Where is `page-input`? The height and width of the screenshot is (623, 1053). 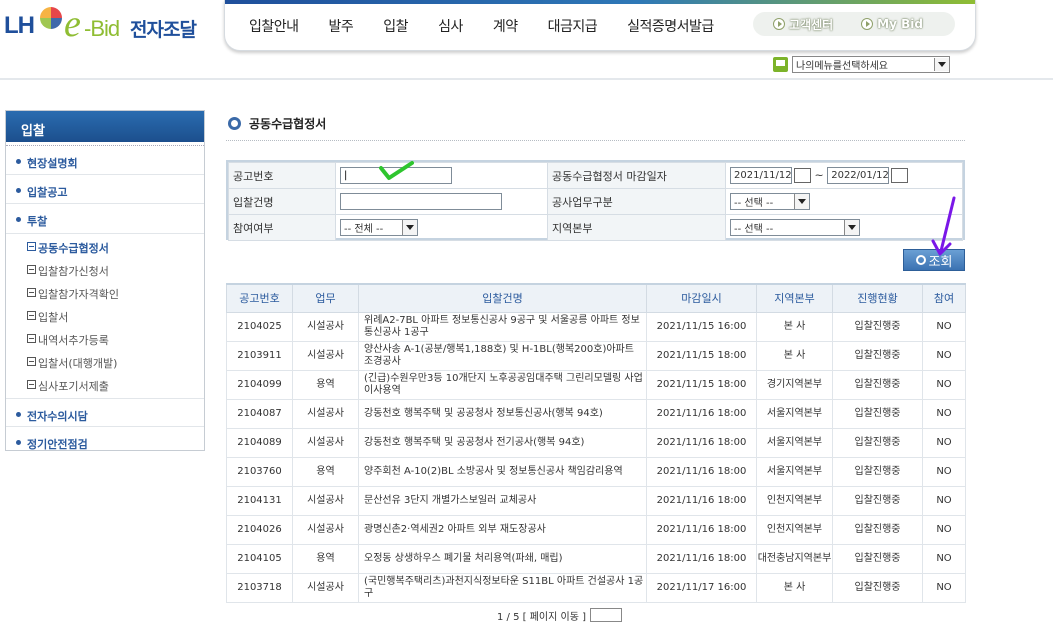
page-input is located at coordinates (605, 615).